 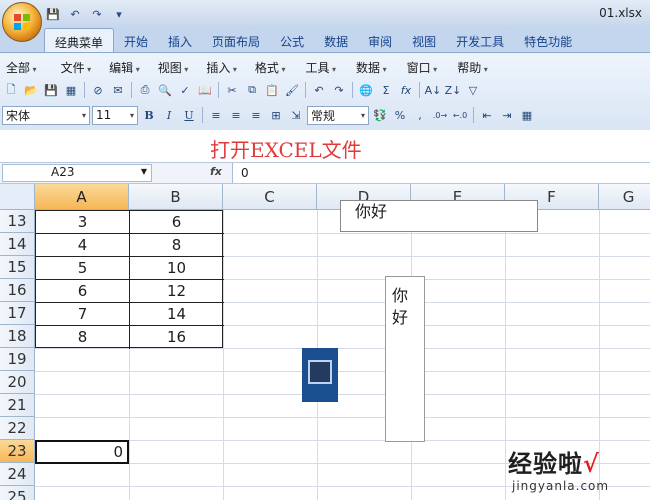 I want to click on row-header-18: 18, so click(x=17, y=336).